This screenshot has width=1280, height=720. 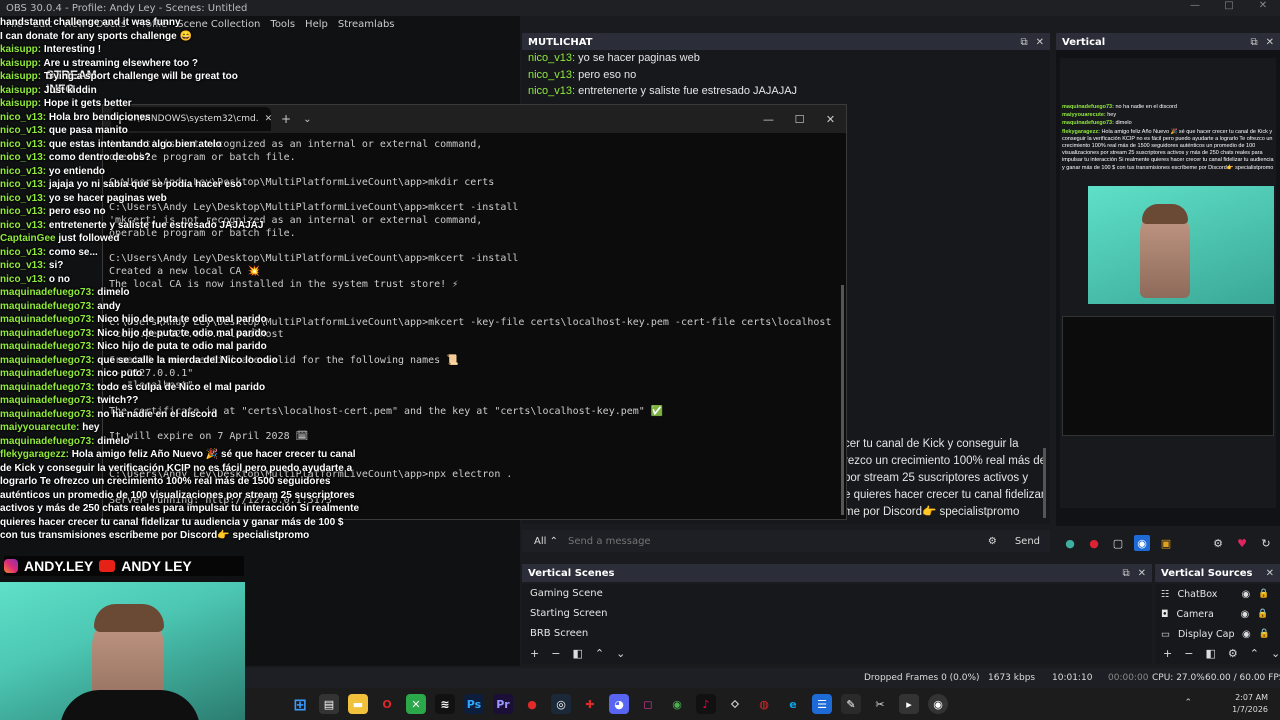 I want to click on source-item: ☷ ChatBox ◉ 🔒, so click(x=1217, y=594).